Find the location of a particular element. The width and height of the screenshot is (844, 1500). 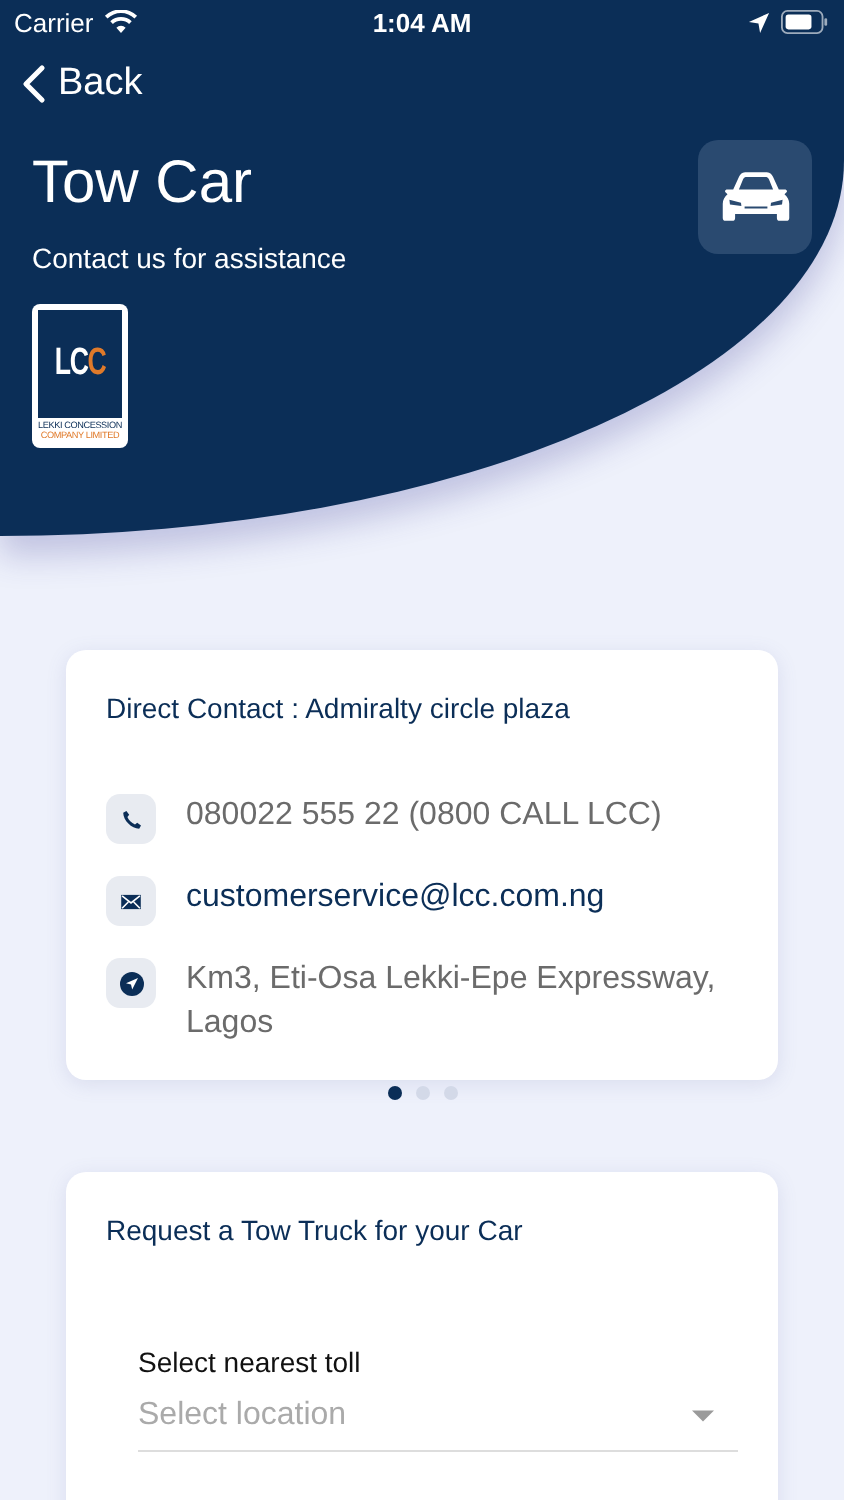

battery-icon is located at coordinates (805, 22).